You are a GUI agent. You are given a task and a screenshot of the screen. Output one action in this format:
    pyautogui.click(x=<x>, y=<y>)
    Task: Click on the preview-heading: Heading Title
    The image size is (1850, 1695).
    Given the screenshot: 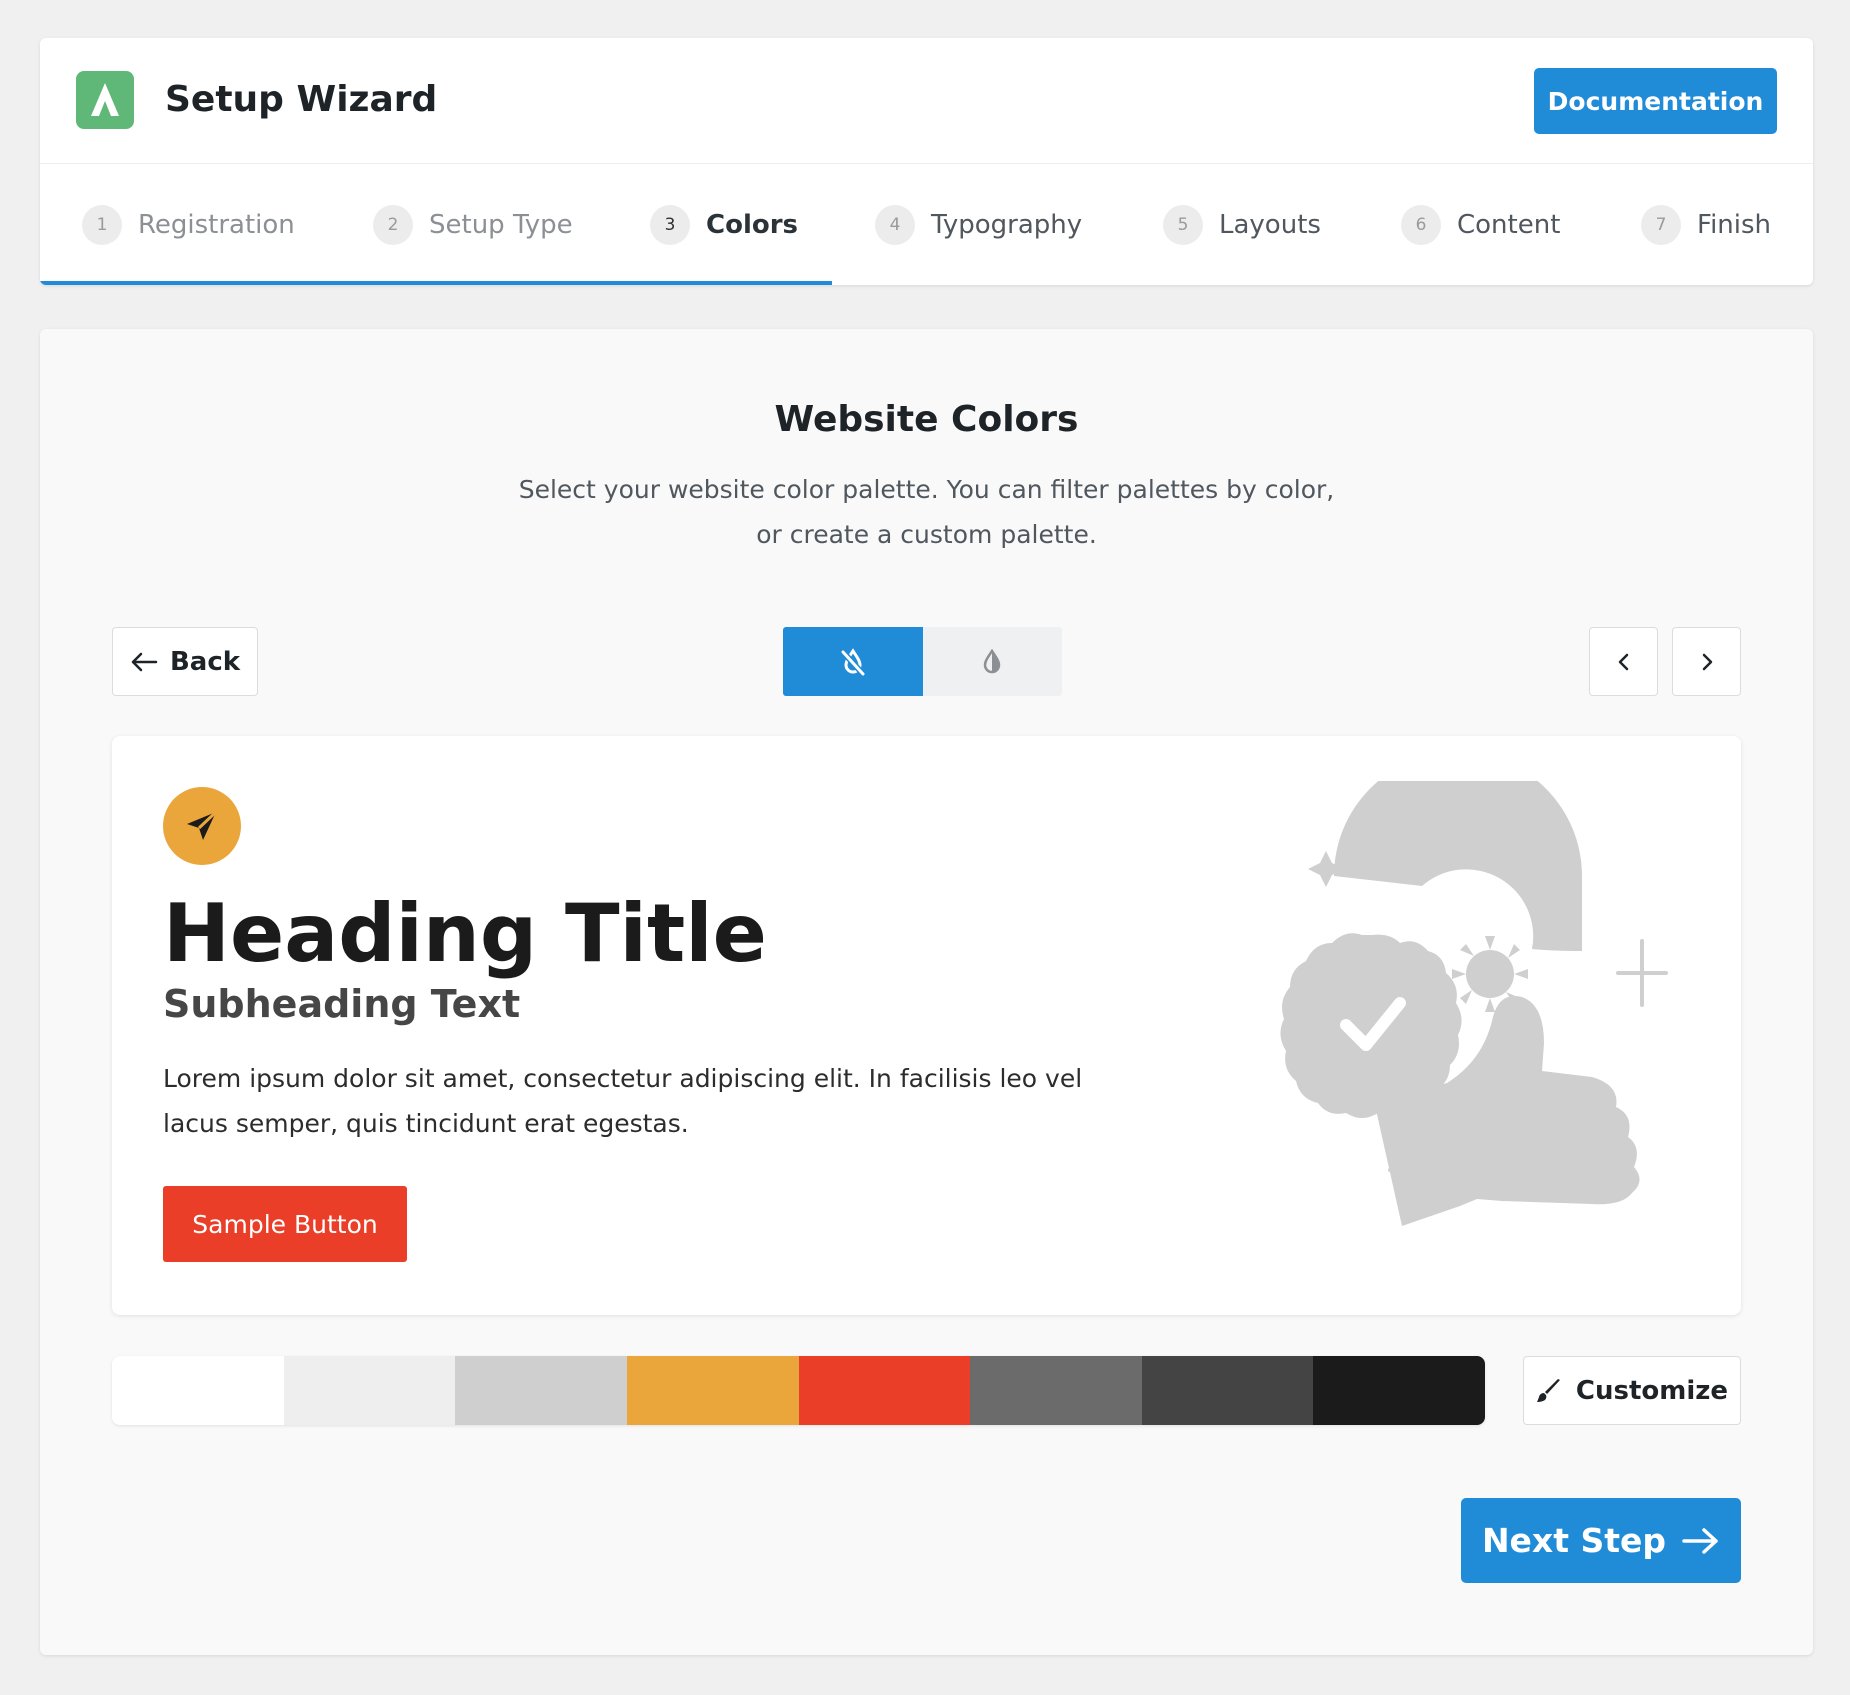 What is the action you would take?
    pyautogui.click(x=465, y=933)
    